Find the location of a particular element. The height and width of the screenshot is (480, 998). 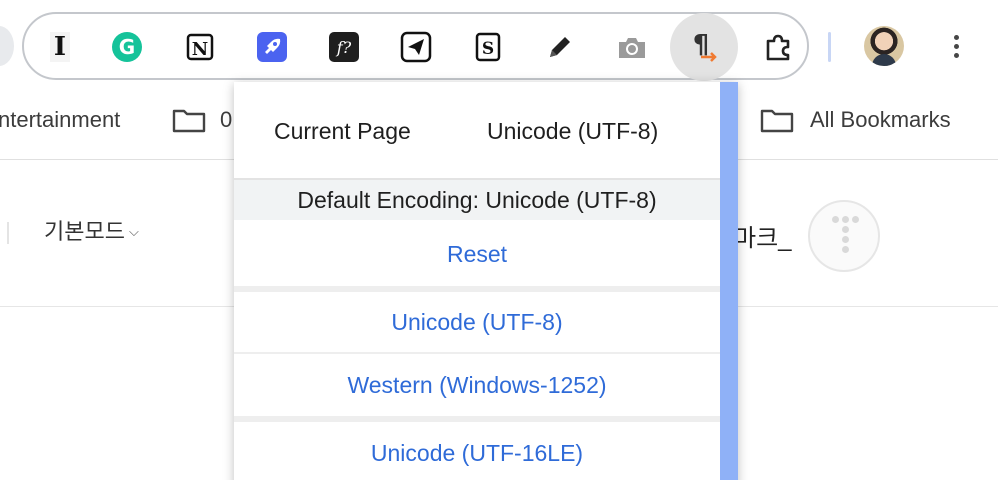

notion-icon: N is located at coordinates (200, 47).